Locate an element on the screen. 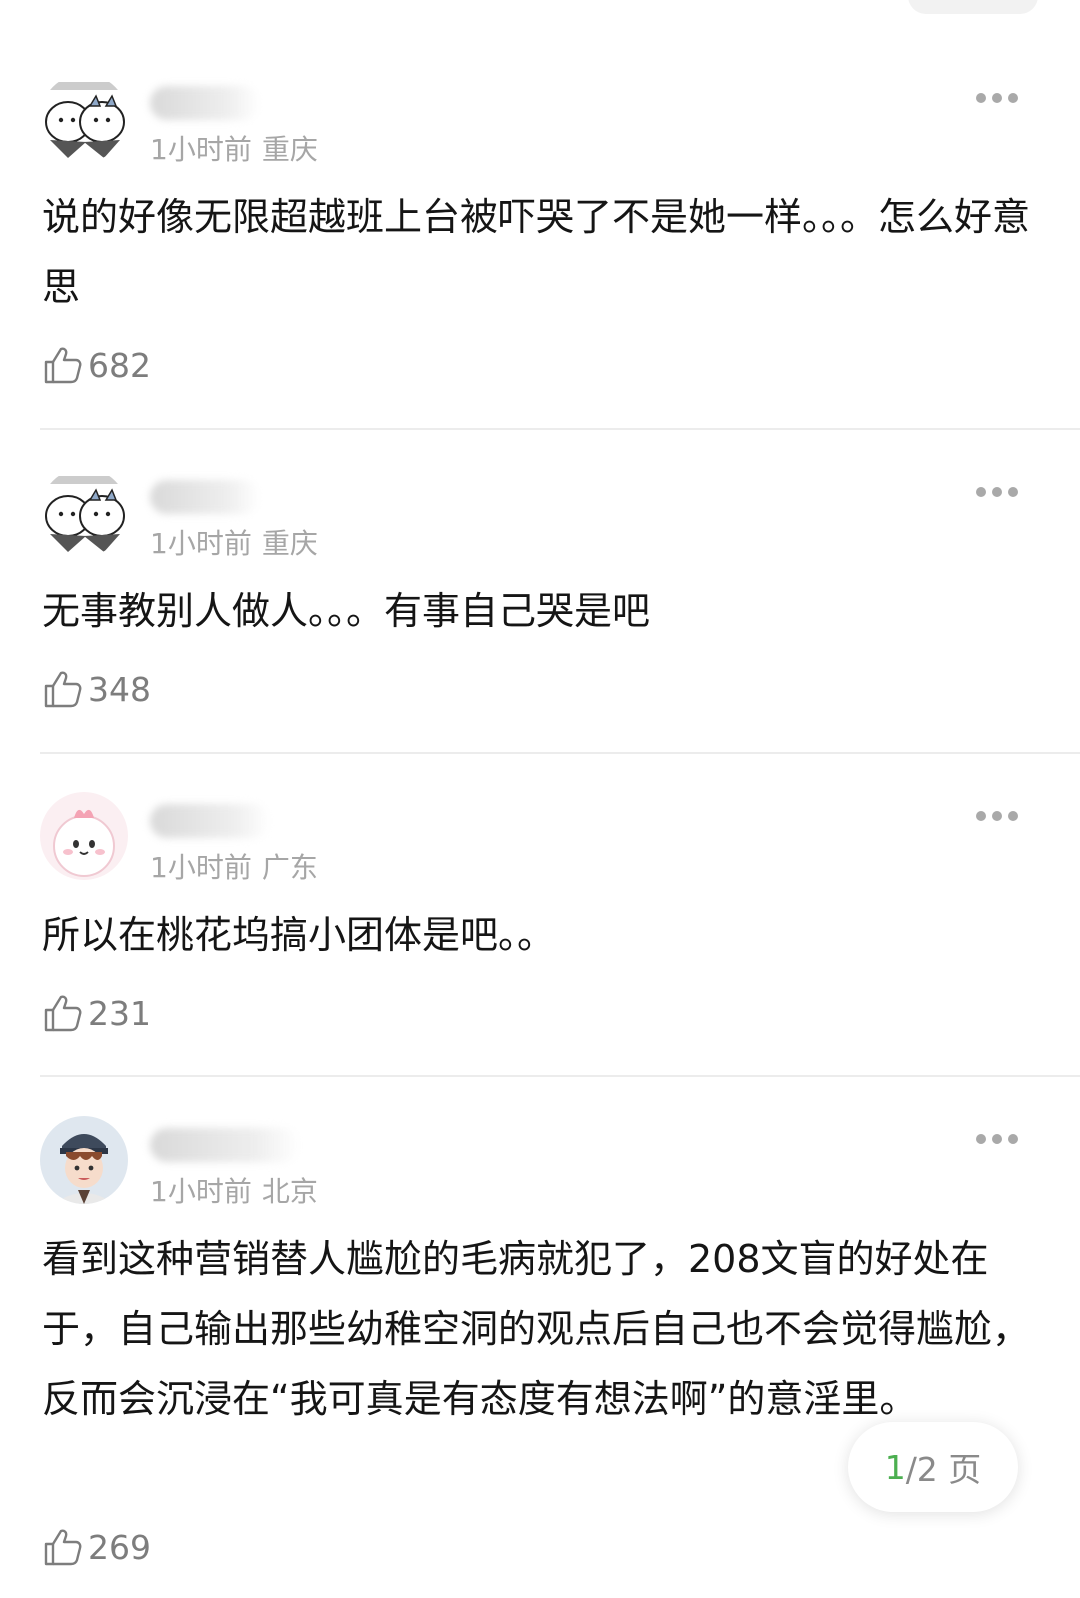 This screenshot has height=1598, width=1080. like-button: 231 is located at coordinates (96, 1013).